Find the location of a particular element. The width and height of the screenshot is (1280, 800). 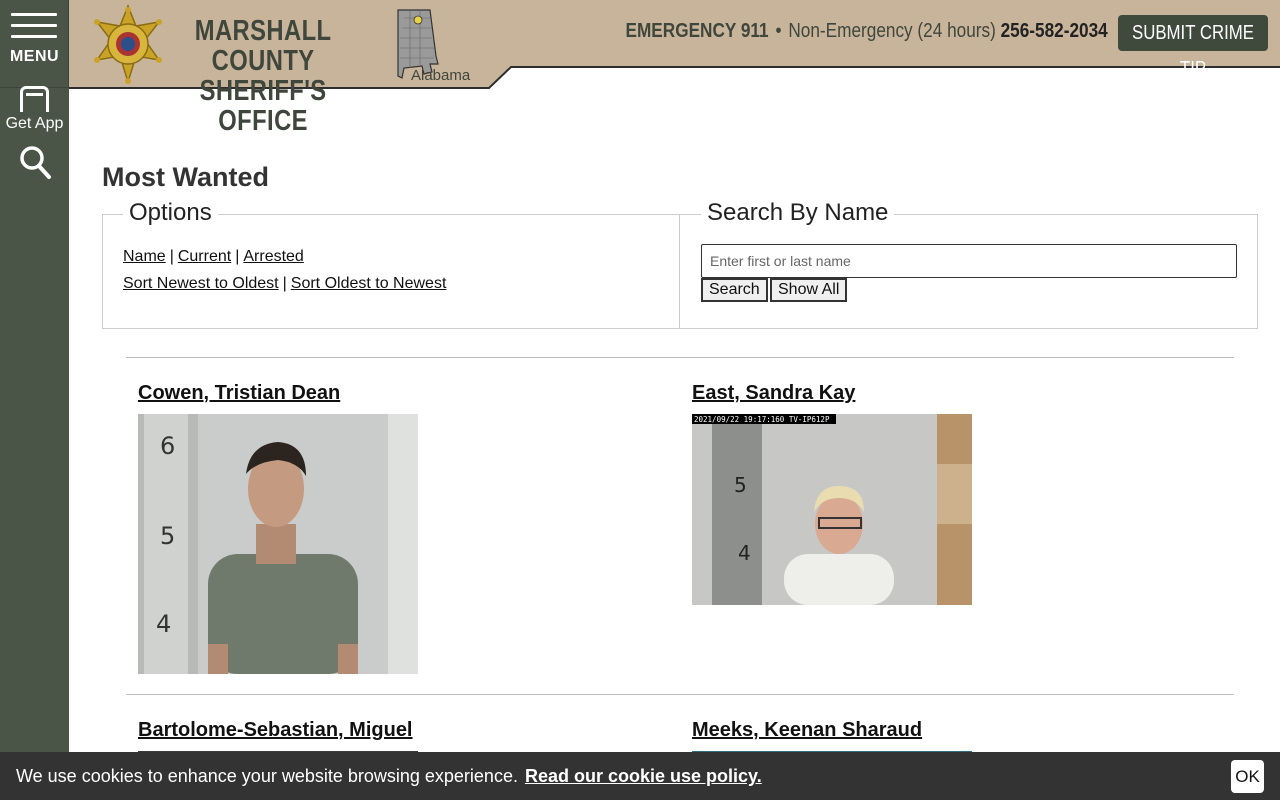

options-legend: Options is located at coordinates (170, 213).